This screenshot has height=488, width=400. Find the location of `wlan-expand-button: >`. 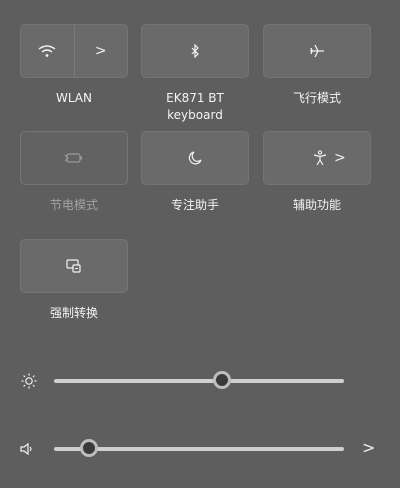

wlan-expand-button: > is located at coordinates (100, 51).